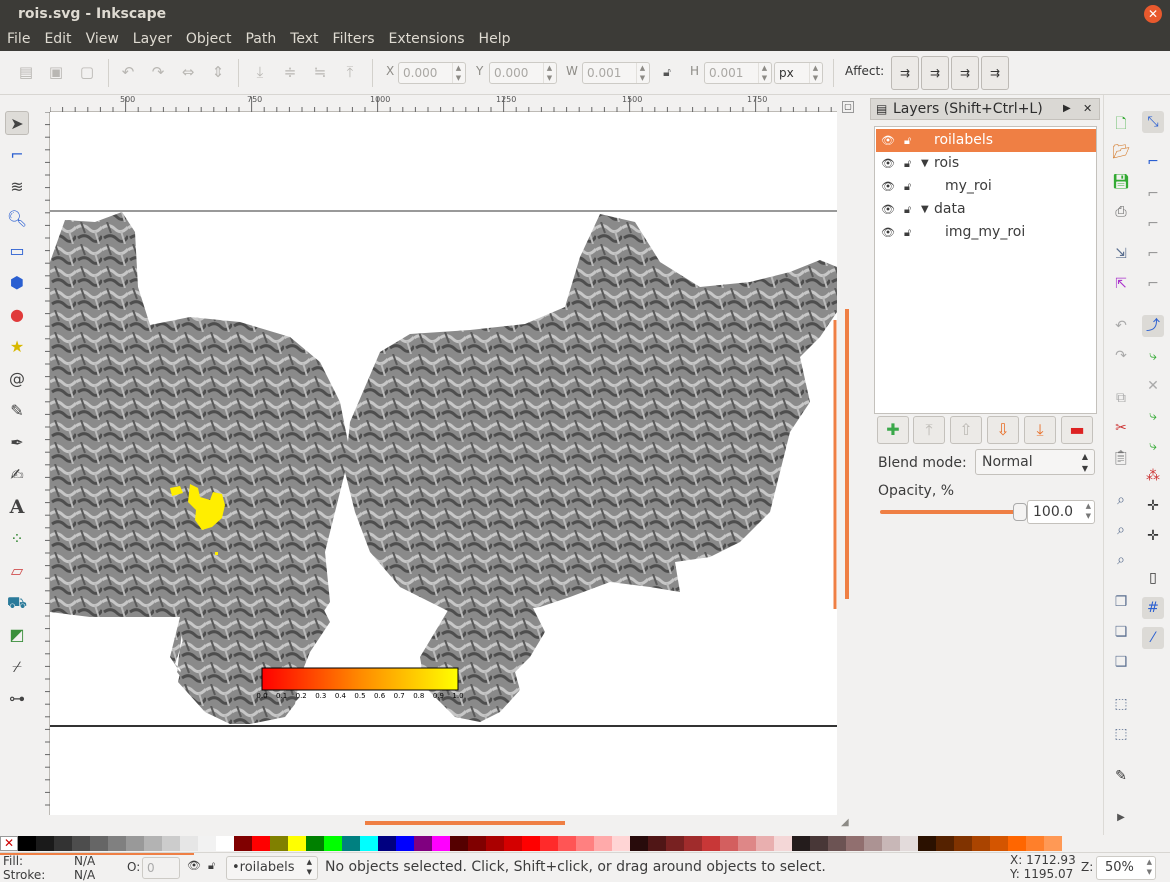 The height and width of the screenshot is (882, 1170). What do you see at coordinates (1153, 506) in the screenshot?
I see `snap-centers-icon: ✛` at bounding box center [1153, 506].